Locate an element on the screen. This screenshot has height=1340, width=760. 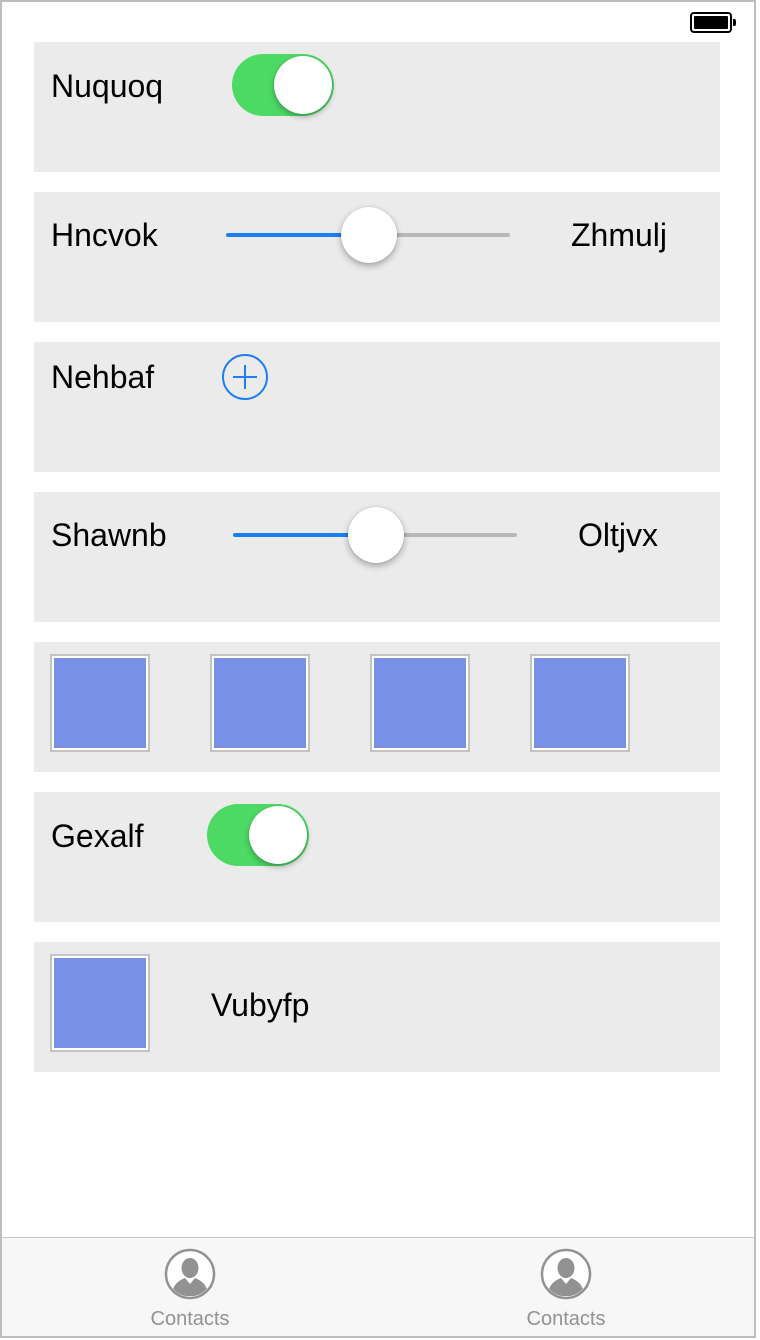
add-button is located at coordinates (245, 377).